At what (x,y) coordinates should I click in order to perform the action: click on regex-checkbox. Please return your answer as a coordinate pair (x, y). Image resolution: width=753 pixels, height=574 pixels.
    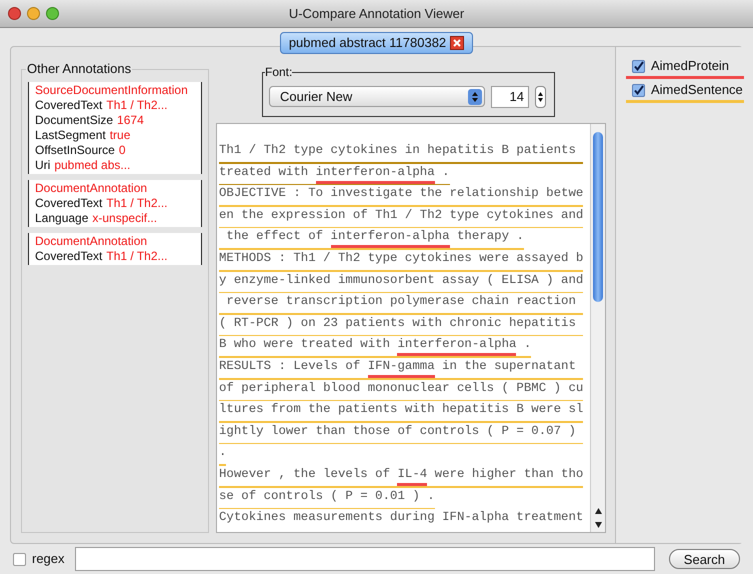
    Looking at the image, I should click on (19, 559).